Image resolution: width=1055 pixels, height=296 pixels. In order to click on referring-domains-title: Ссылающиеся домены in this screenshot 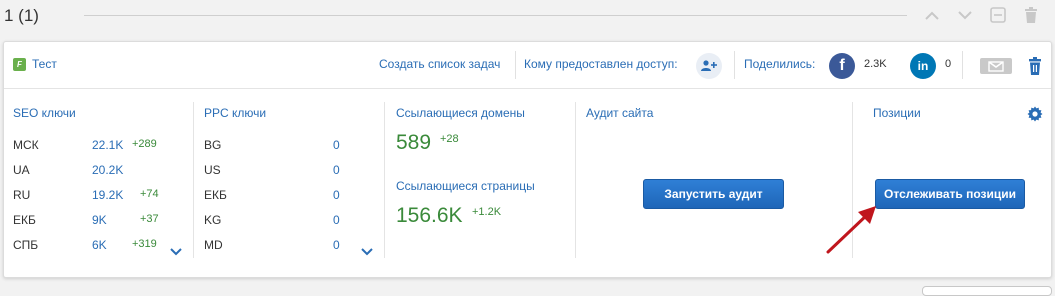, I will do `click(460, 113)`.